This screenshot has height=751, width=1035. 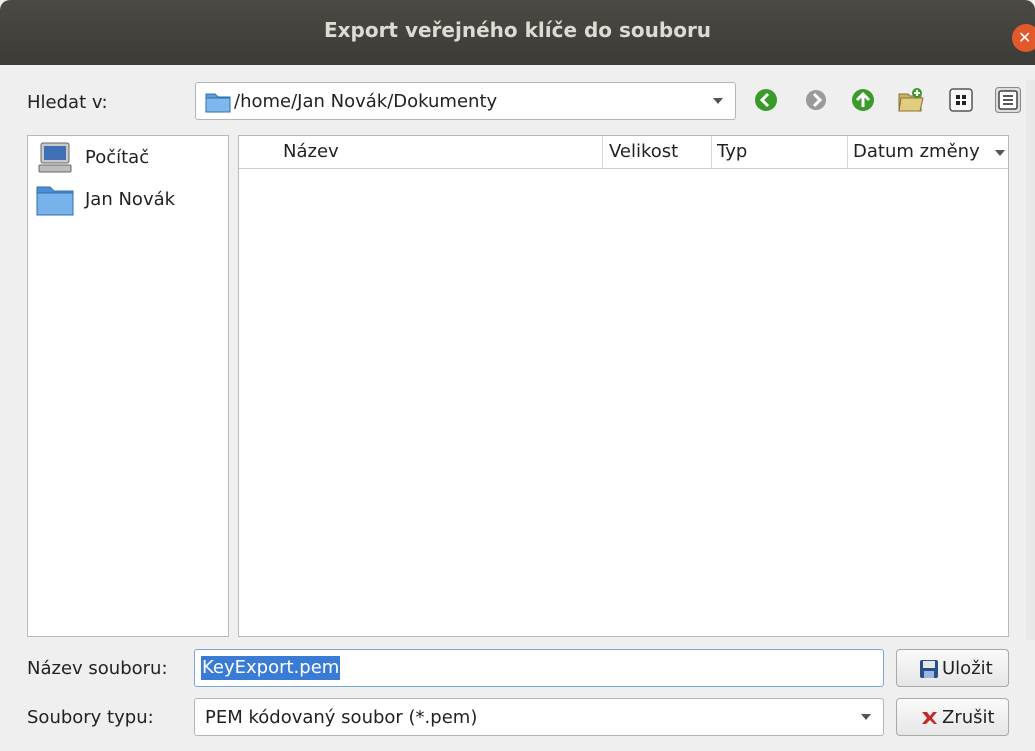 I want to click on cancel-button: Zrušit, so click(x=952, y=717).